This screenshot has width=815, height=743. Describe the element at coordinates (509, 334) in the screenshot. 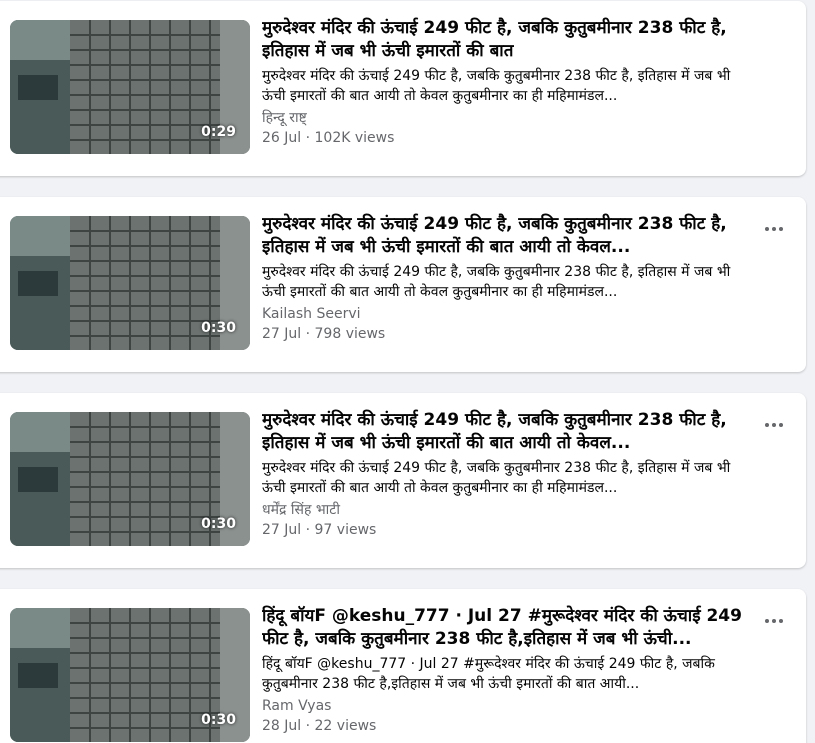

I see `video-meta: 27 Jul · 798 views` at that location.